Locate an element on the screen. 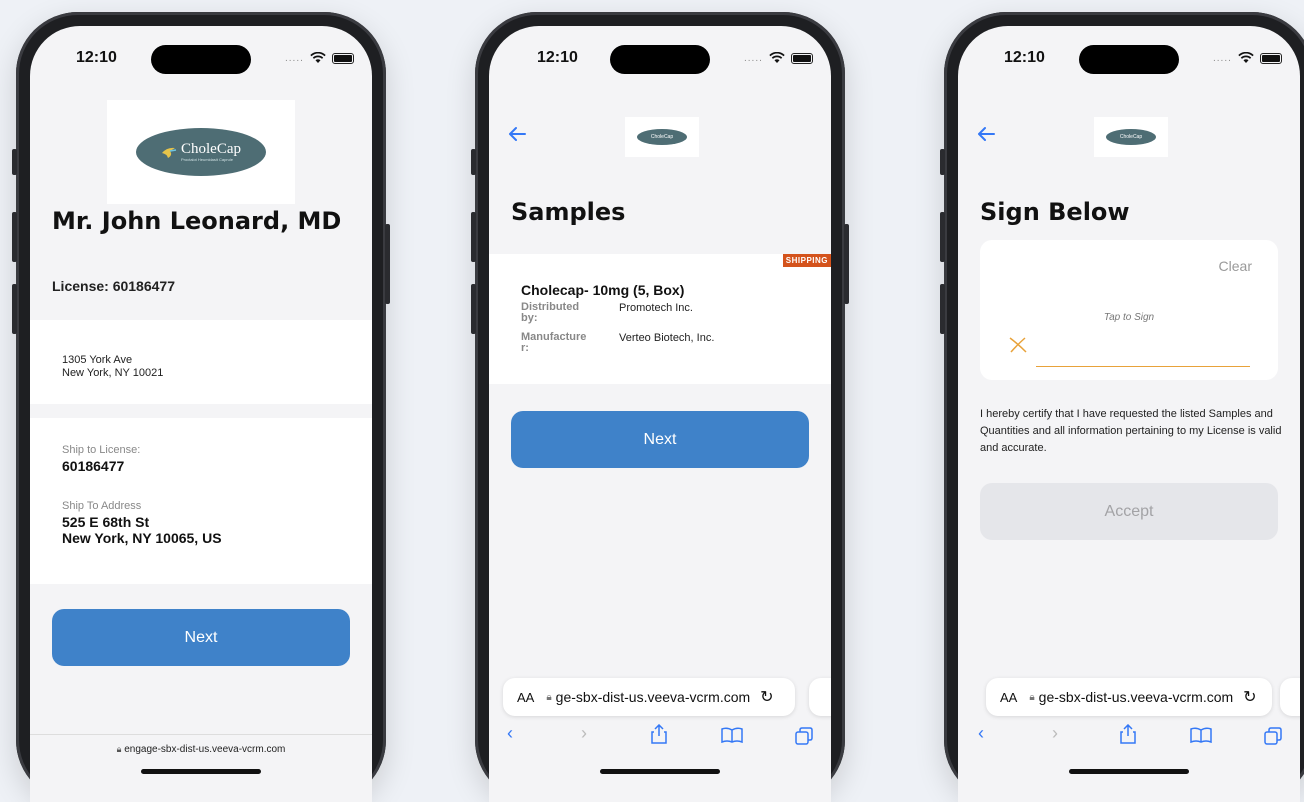 The width and height of the screenshot is (1304, 802). page-title: Samples is located at coordinates (568, 212).